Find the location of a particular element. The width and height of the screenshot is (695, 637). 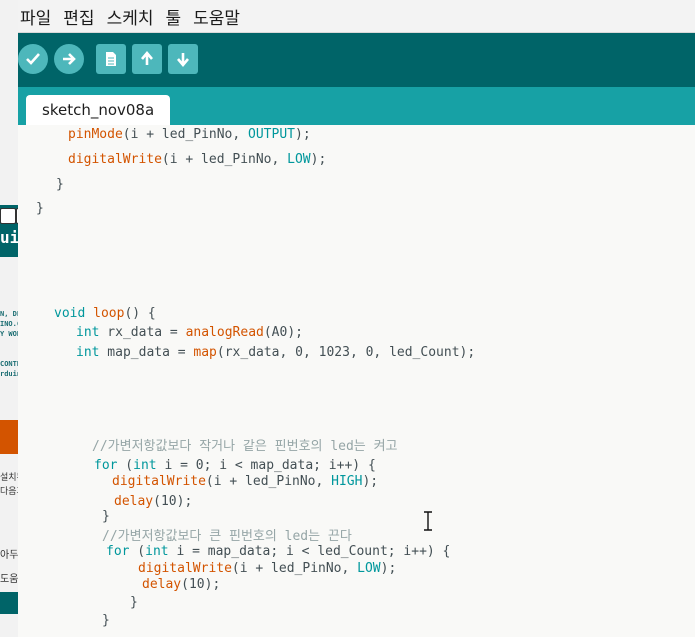

save-button is located at coordinates (183, 59).